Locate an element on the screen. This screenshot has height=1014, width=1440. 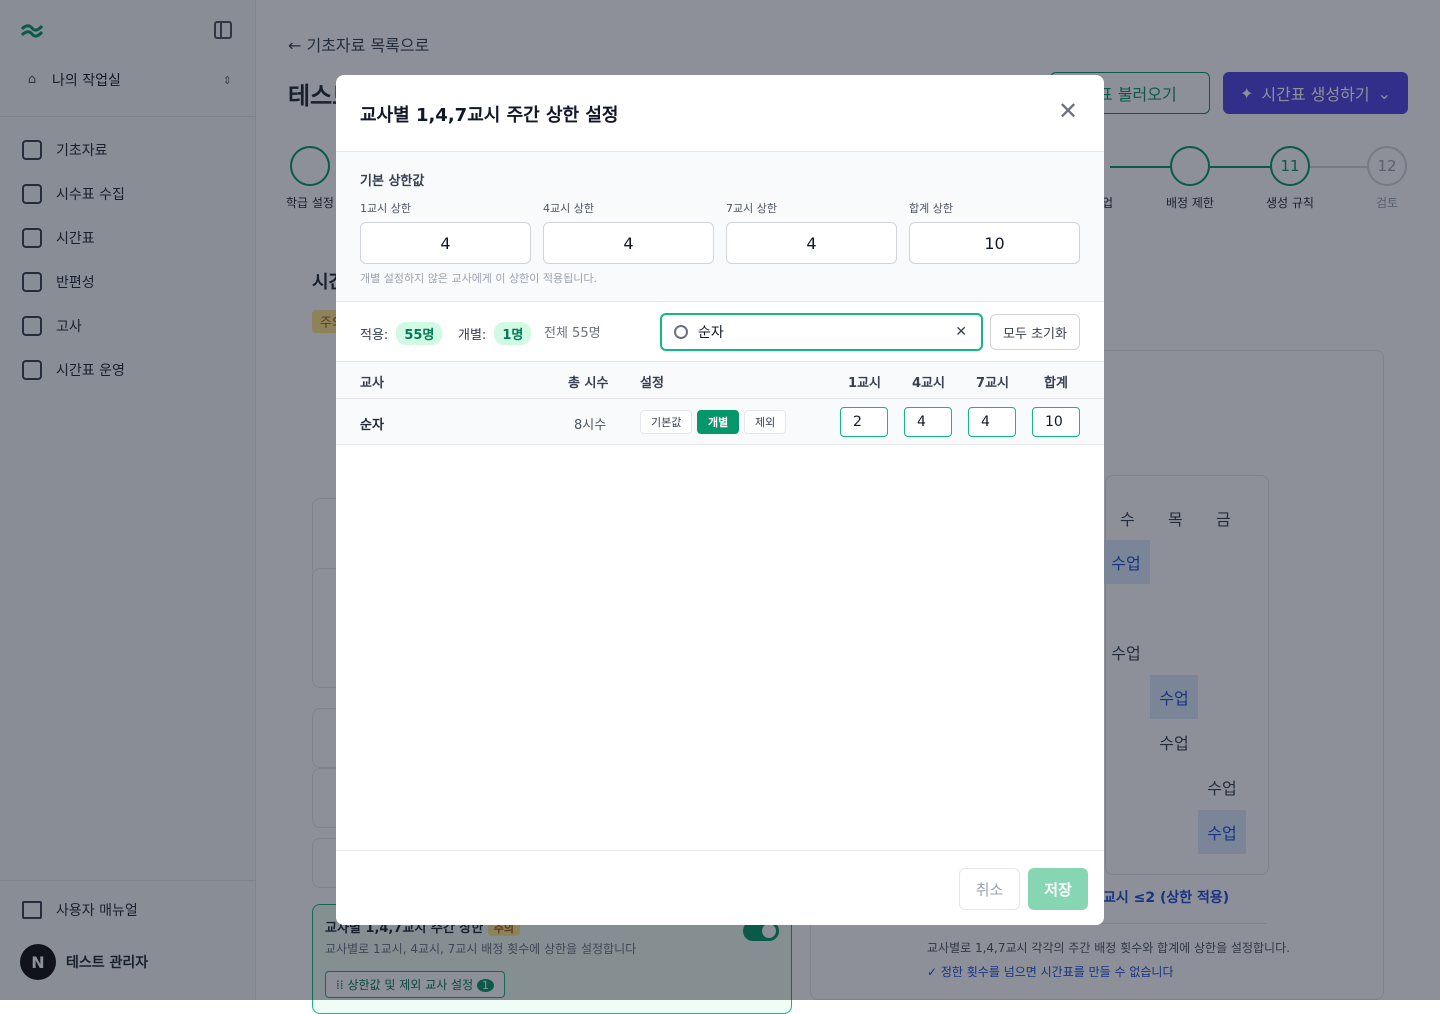
period4-limit-field: 4교시 상한 4 is located at coordinates (628, 232).